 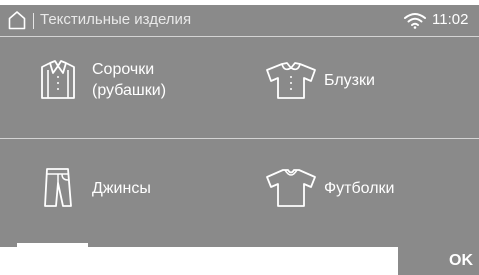 I want to click on item-tshirts: Футболки, so click(x=329, y=188).